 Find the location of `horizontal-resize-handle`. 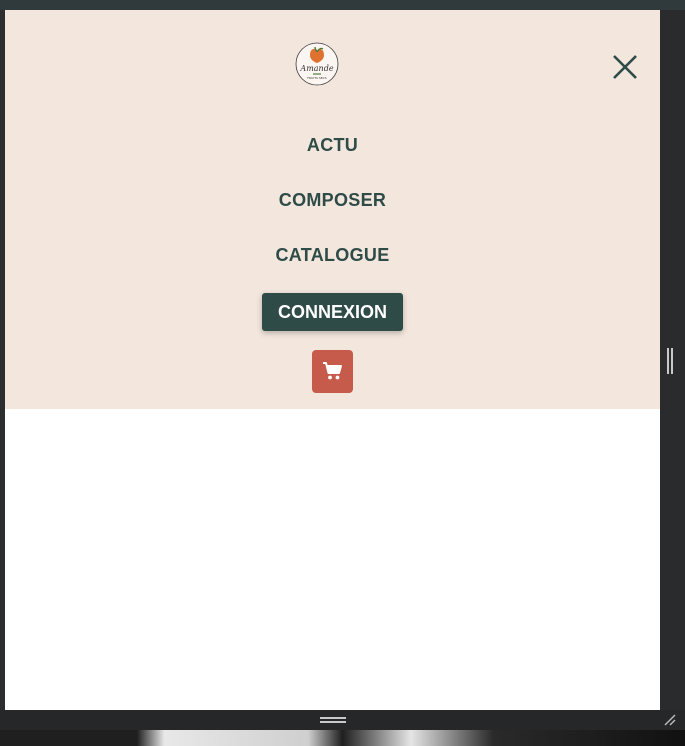

horizontal-resize-handle is located at coordinates (333, 720).